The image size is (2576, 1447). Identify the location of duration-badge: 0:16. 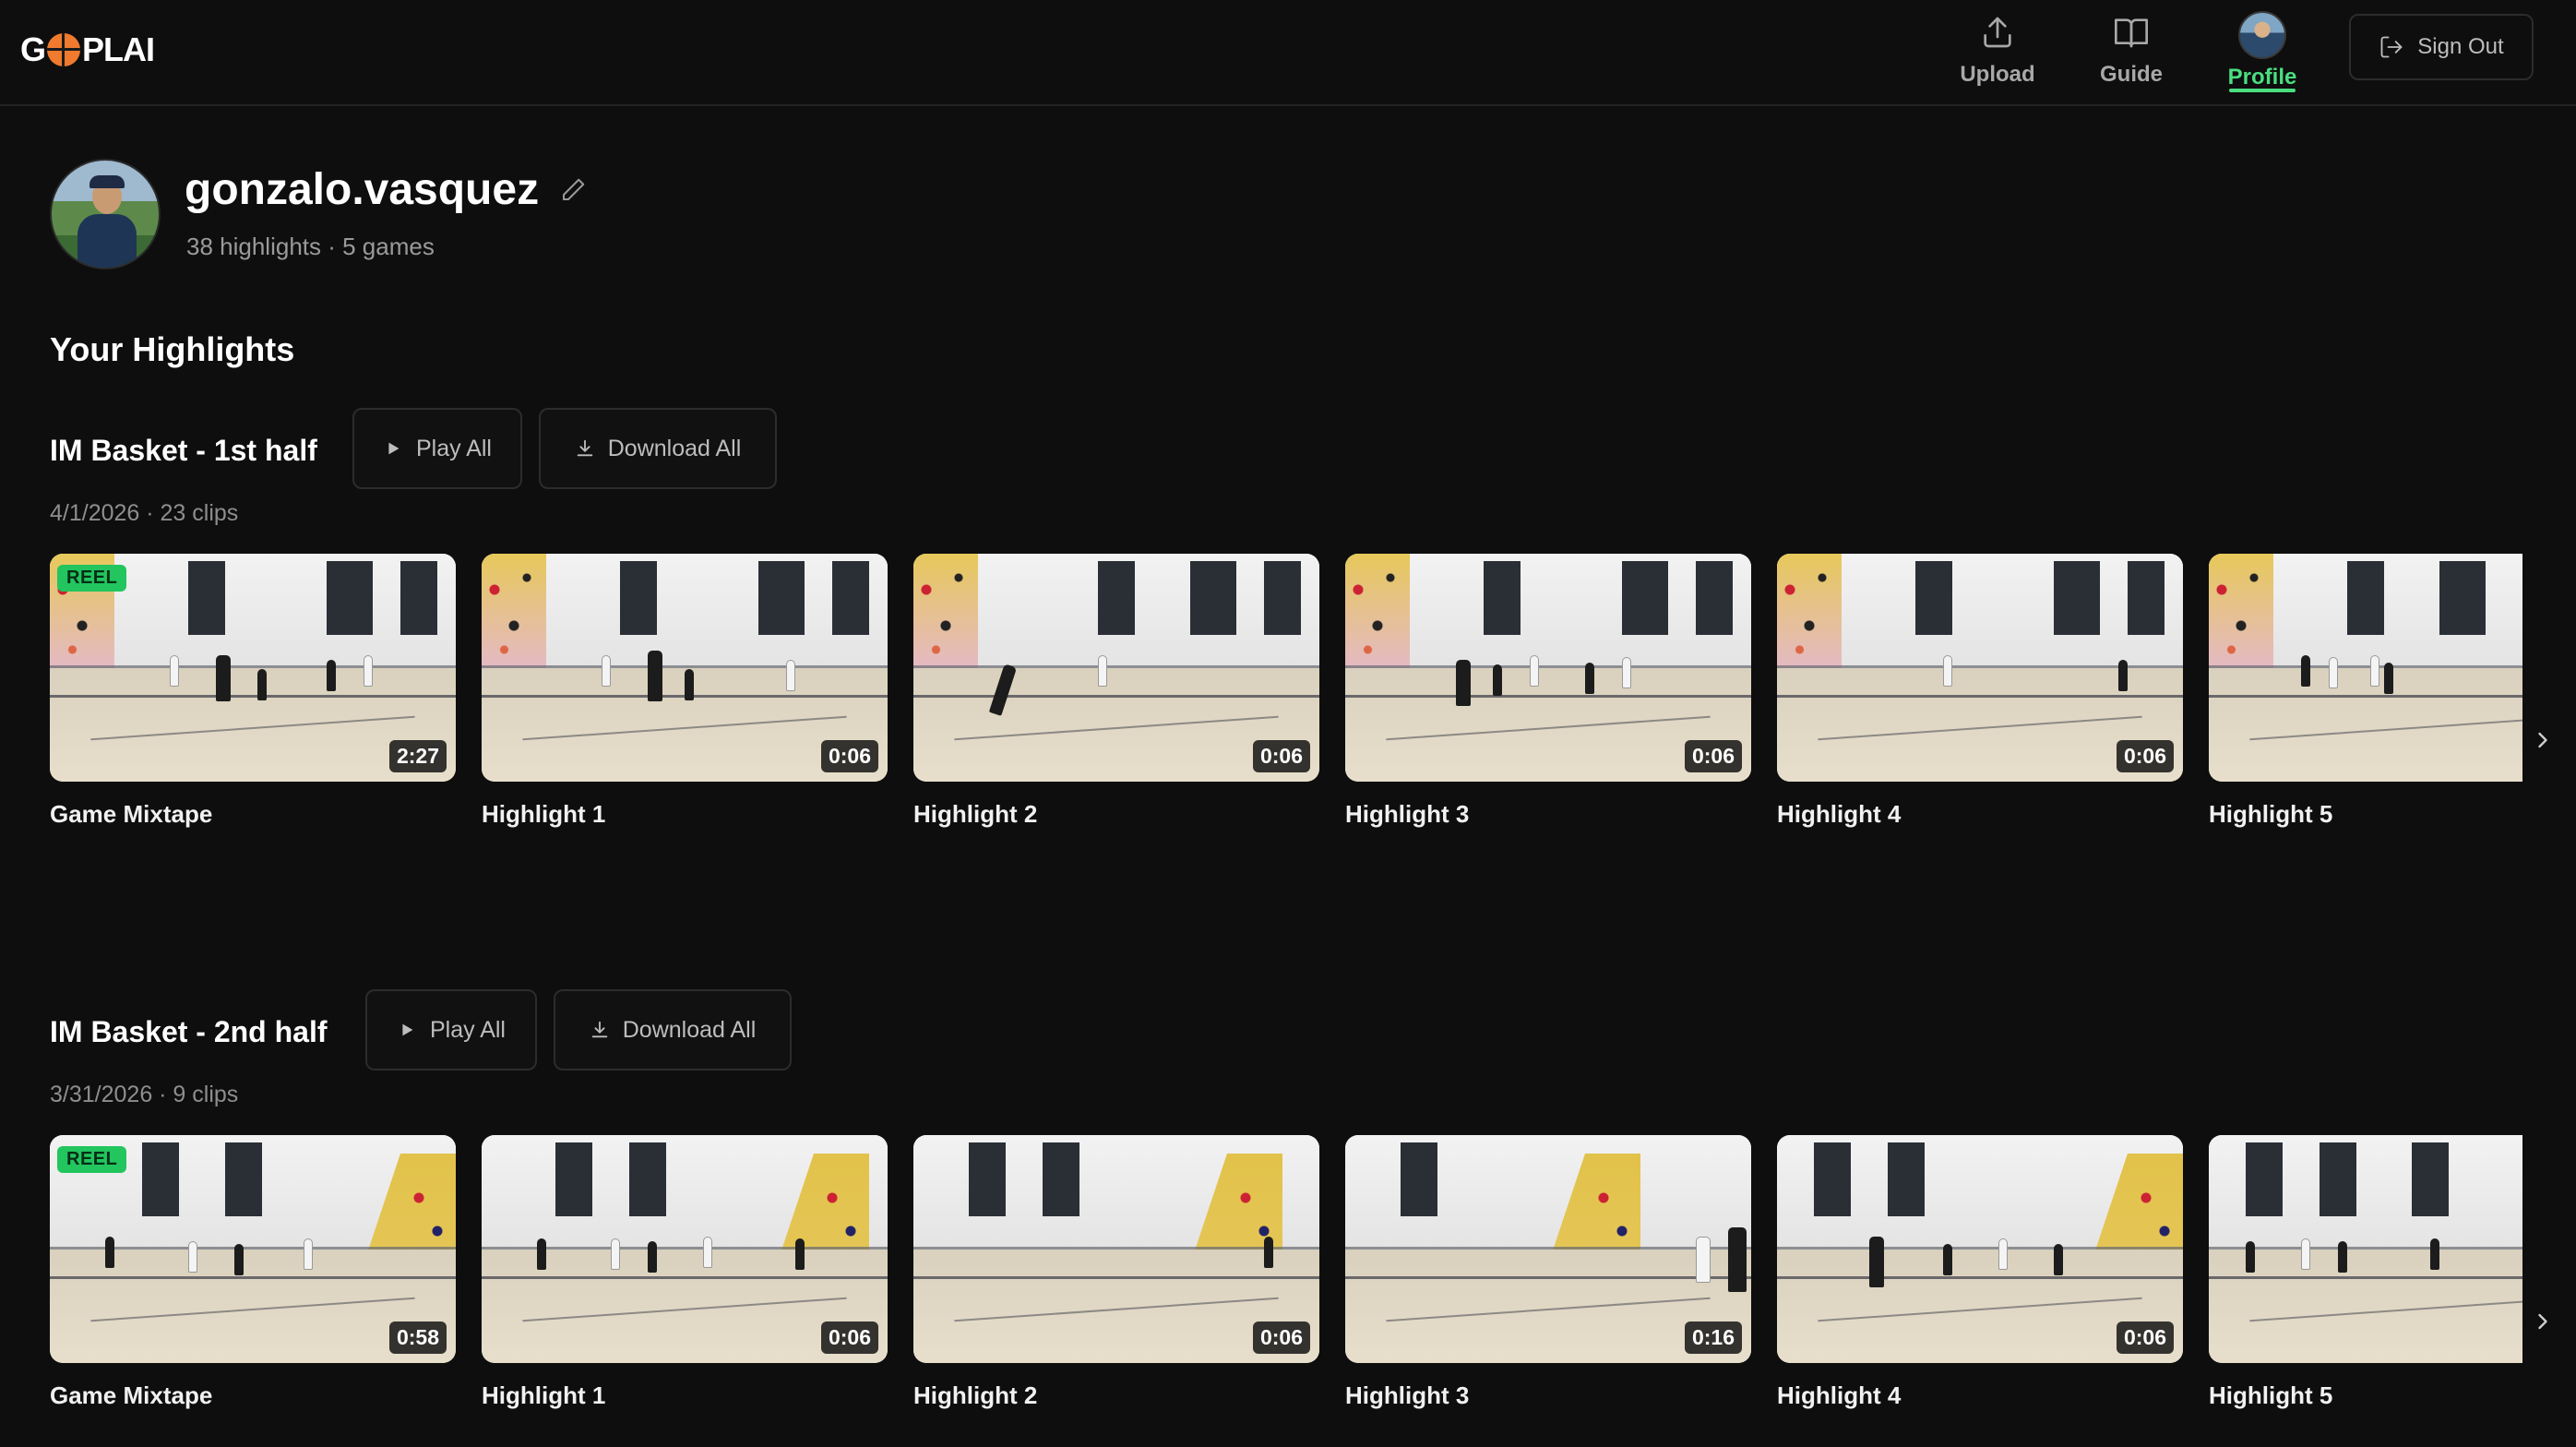
(1713, 1337).